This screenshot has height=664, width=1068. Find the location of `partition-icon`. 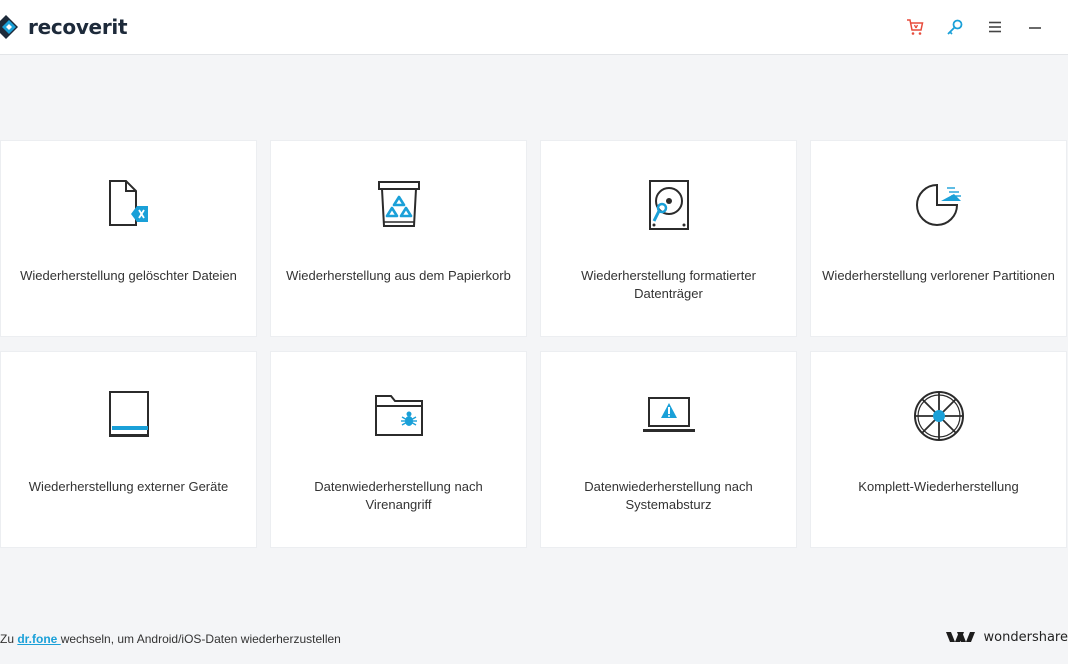

partition-icon is located at coordinates (938, 205).